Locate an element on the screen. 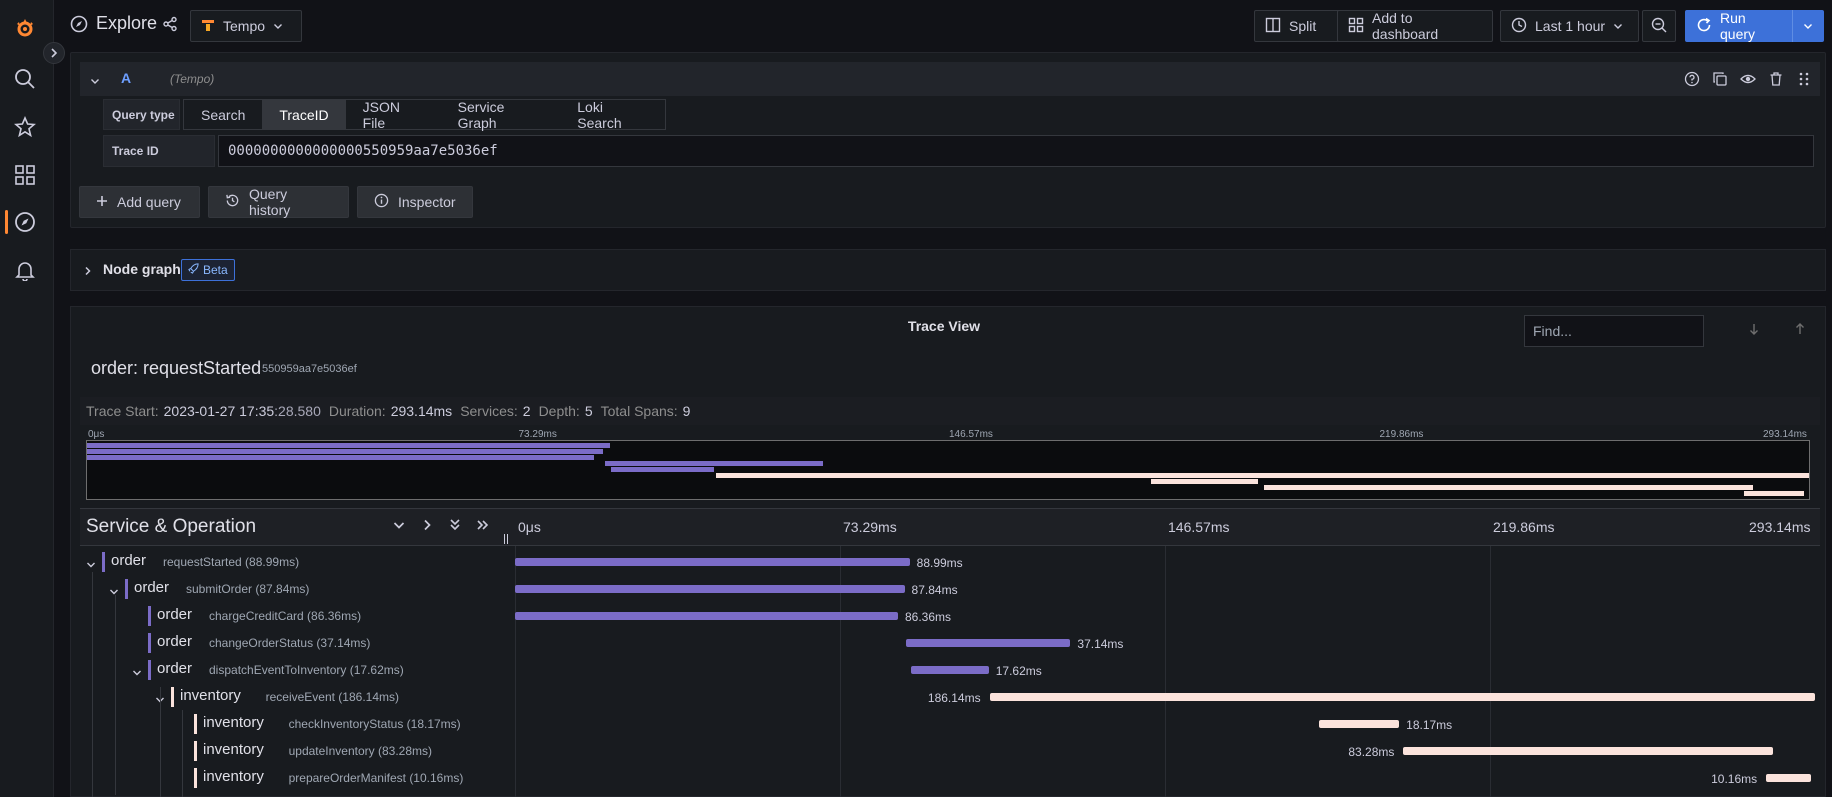  collapse-one-icon is located at coordinates (399, 526).